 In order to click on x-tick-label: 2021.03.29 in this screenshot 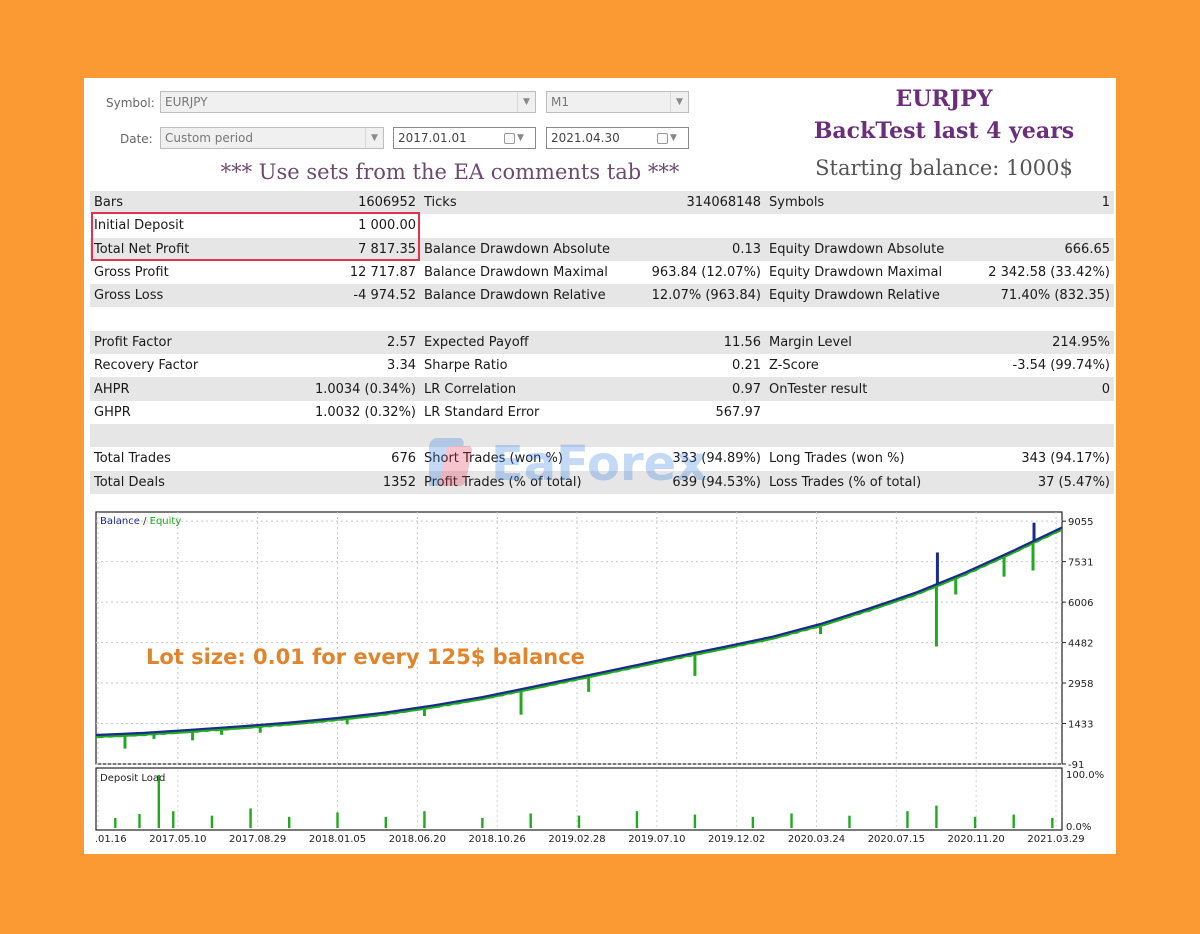, I will do `click(1055, 839)`.